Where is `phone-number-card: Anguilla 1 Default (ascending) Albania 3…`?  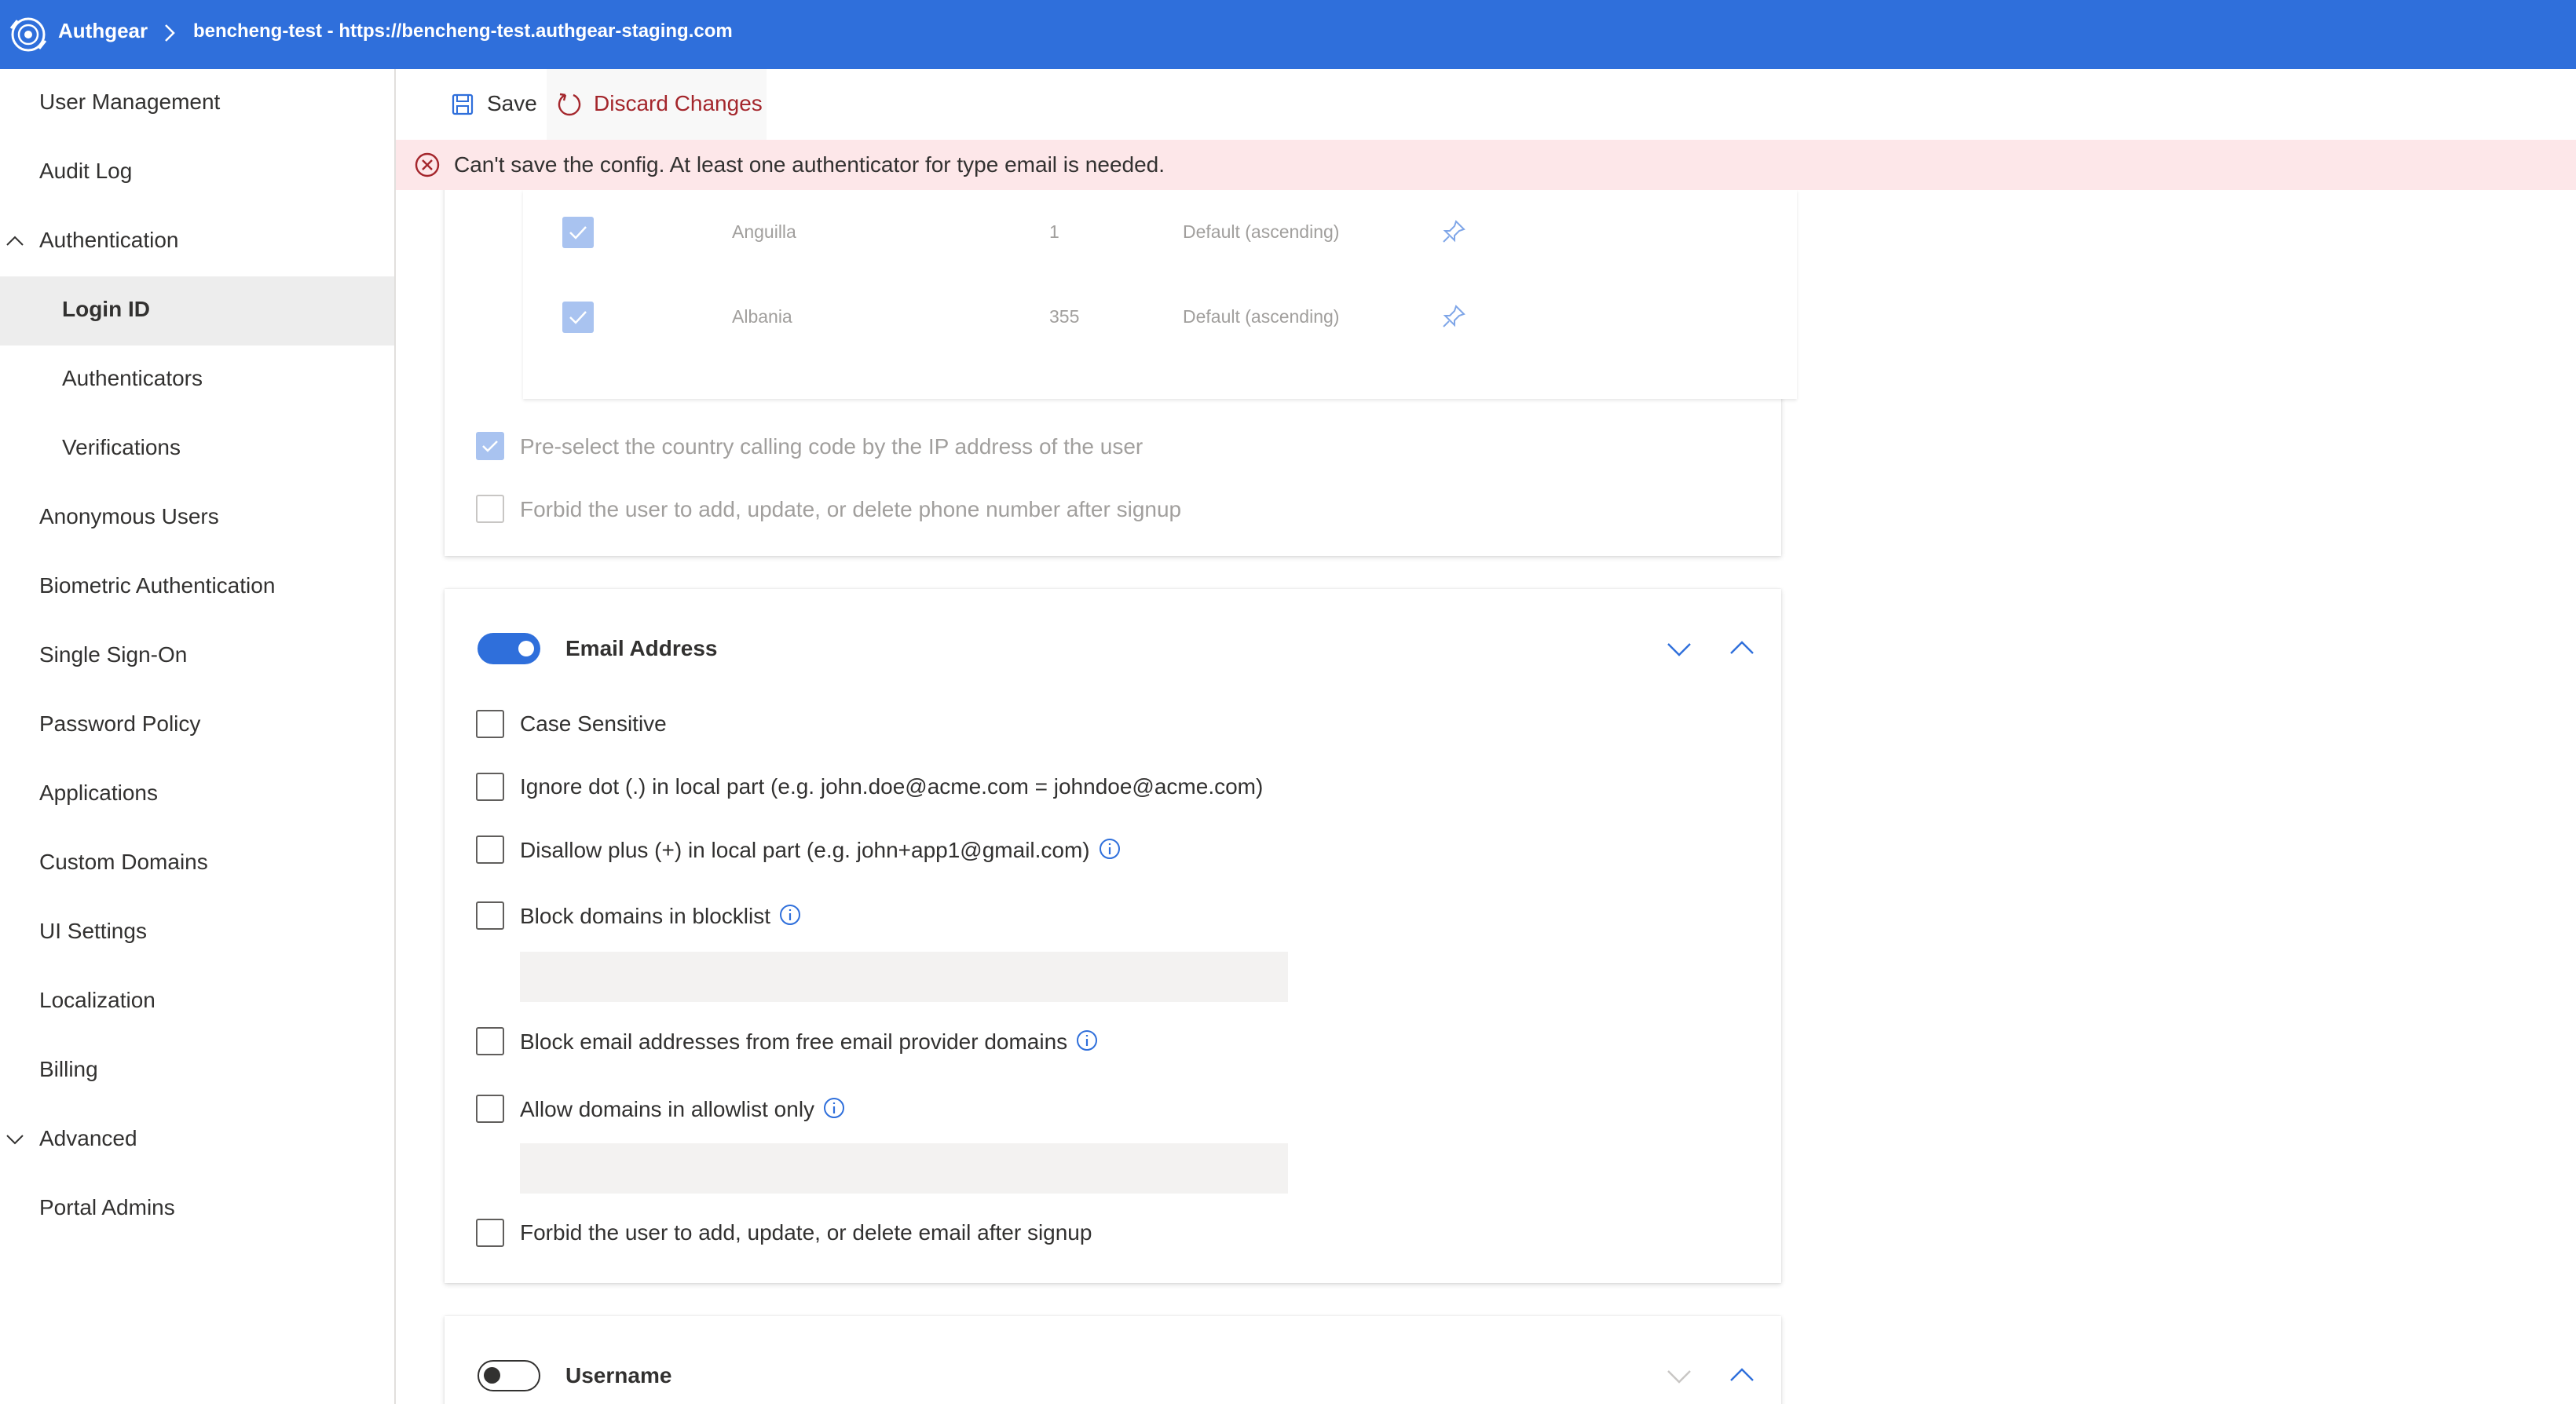 phone-number-card: Anguilla 1 Default (ascending) Albania 3… is located at coordinates (1121, 373).